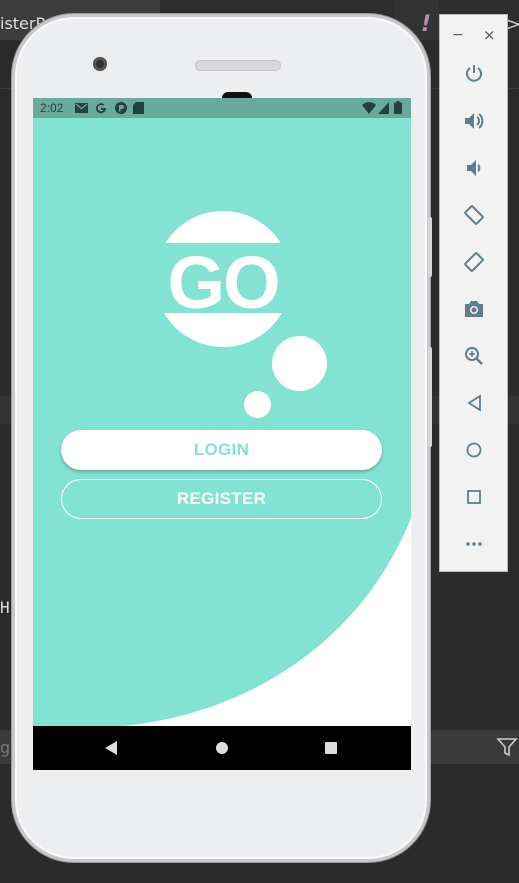 The height and width of the screenshot is (883, 519). Describe the element at coordinates (473, 293) in the screenshot. I see `emulator-toolbar: − ×` at that location.